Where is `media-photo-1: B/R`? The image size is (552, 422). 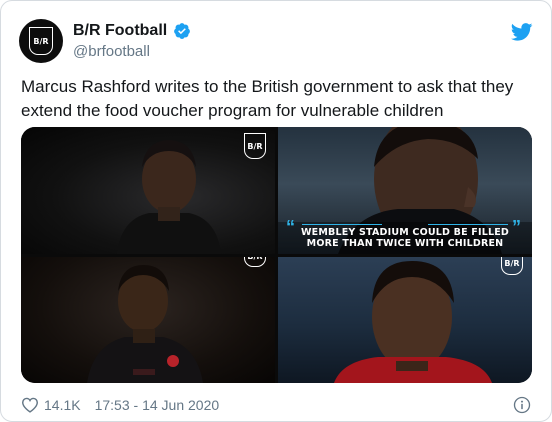
media-photo-1: B/R is located at coordinates (148, 190).